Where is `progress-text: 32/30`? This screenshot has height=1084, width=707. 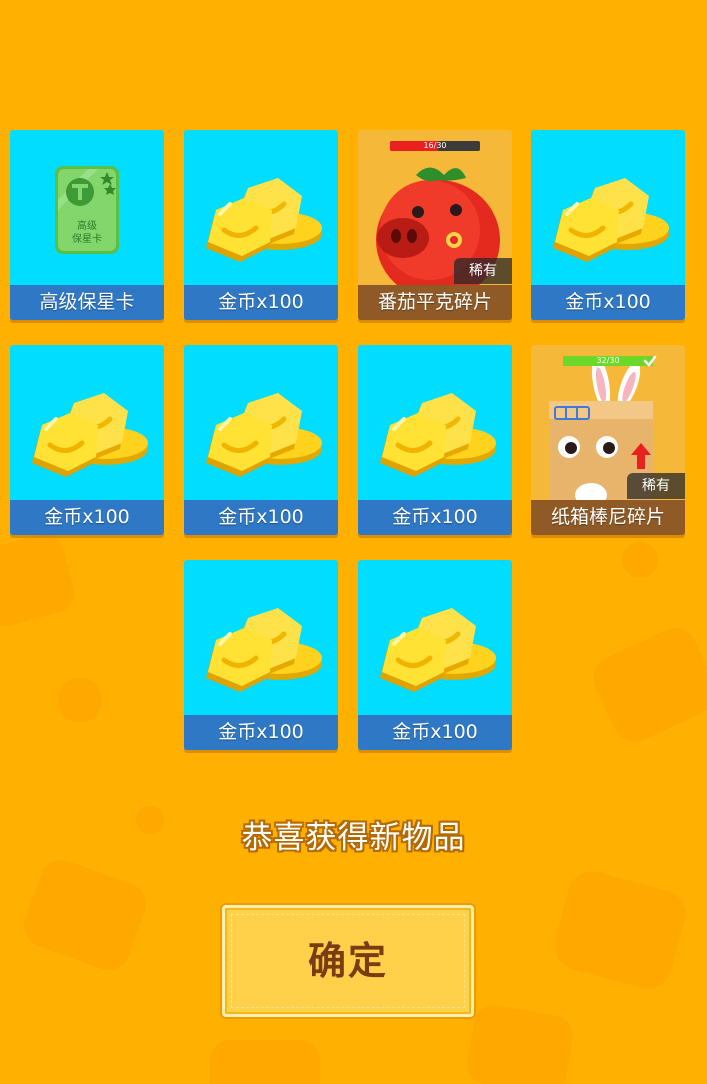
progress-text: 32/30 is located at coordinates (608, 360).